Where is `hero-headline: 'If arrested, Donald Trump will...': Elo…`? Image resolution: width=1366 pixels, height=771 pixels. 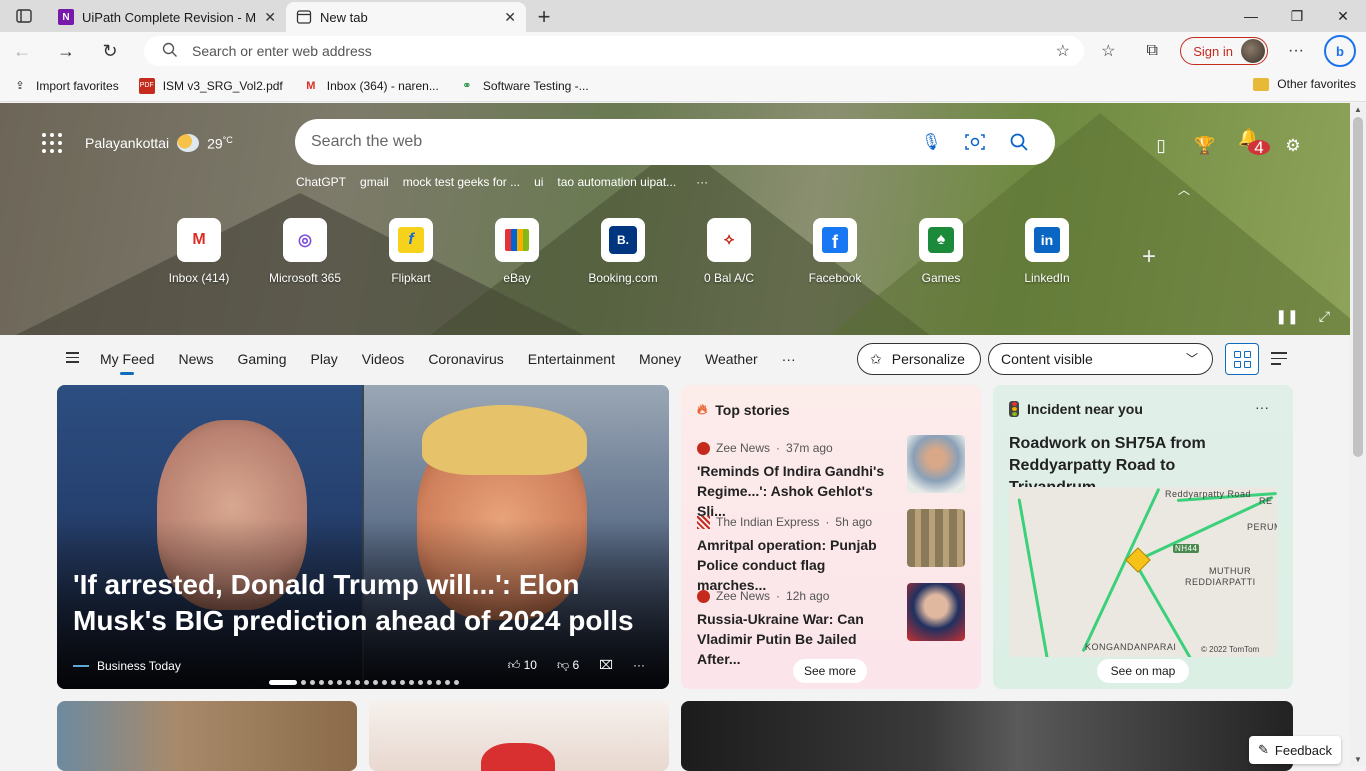 hero-headline: 'If arrested, Donald Trump will...': Elo… is located at coordinates (368, 603).